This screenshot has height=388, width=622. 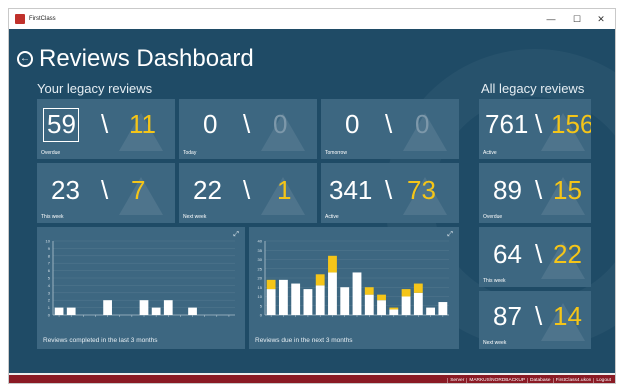 I want to click on y-tick-label: 8, so click(x=49, y=255).